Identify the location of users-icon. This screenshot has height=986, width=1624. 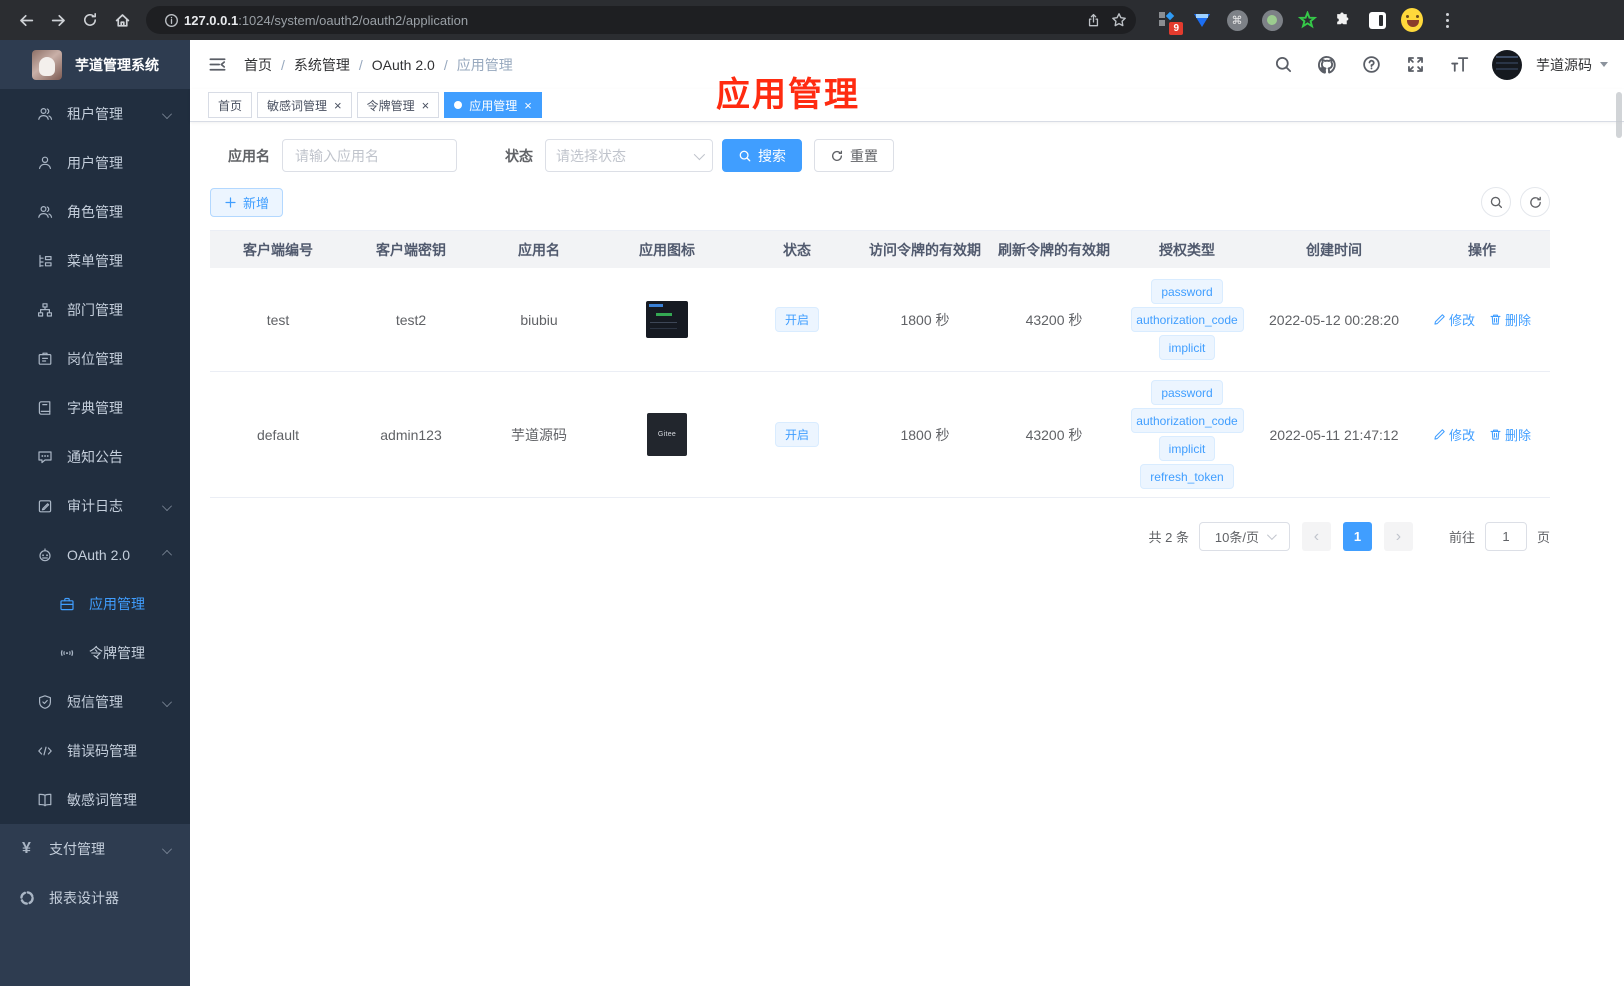
(44, 211).